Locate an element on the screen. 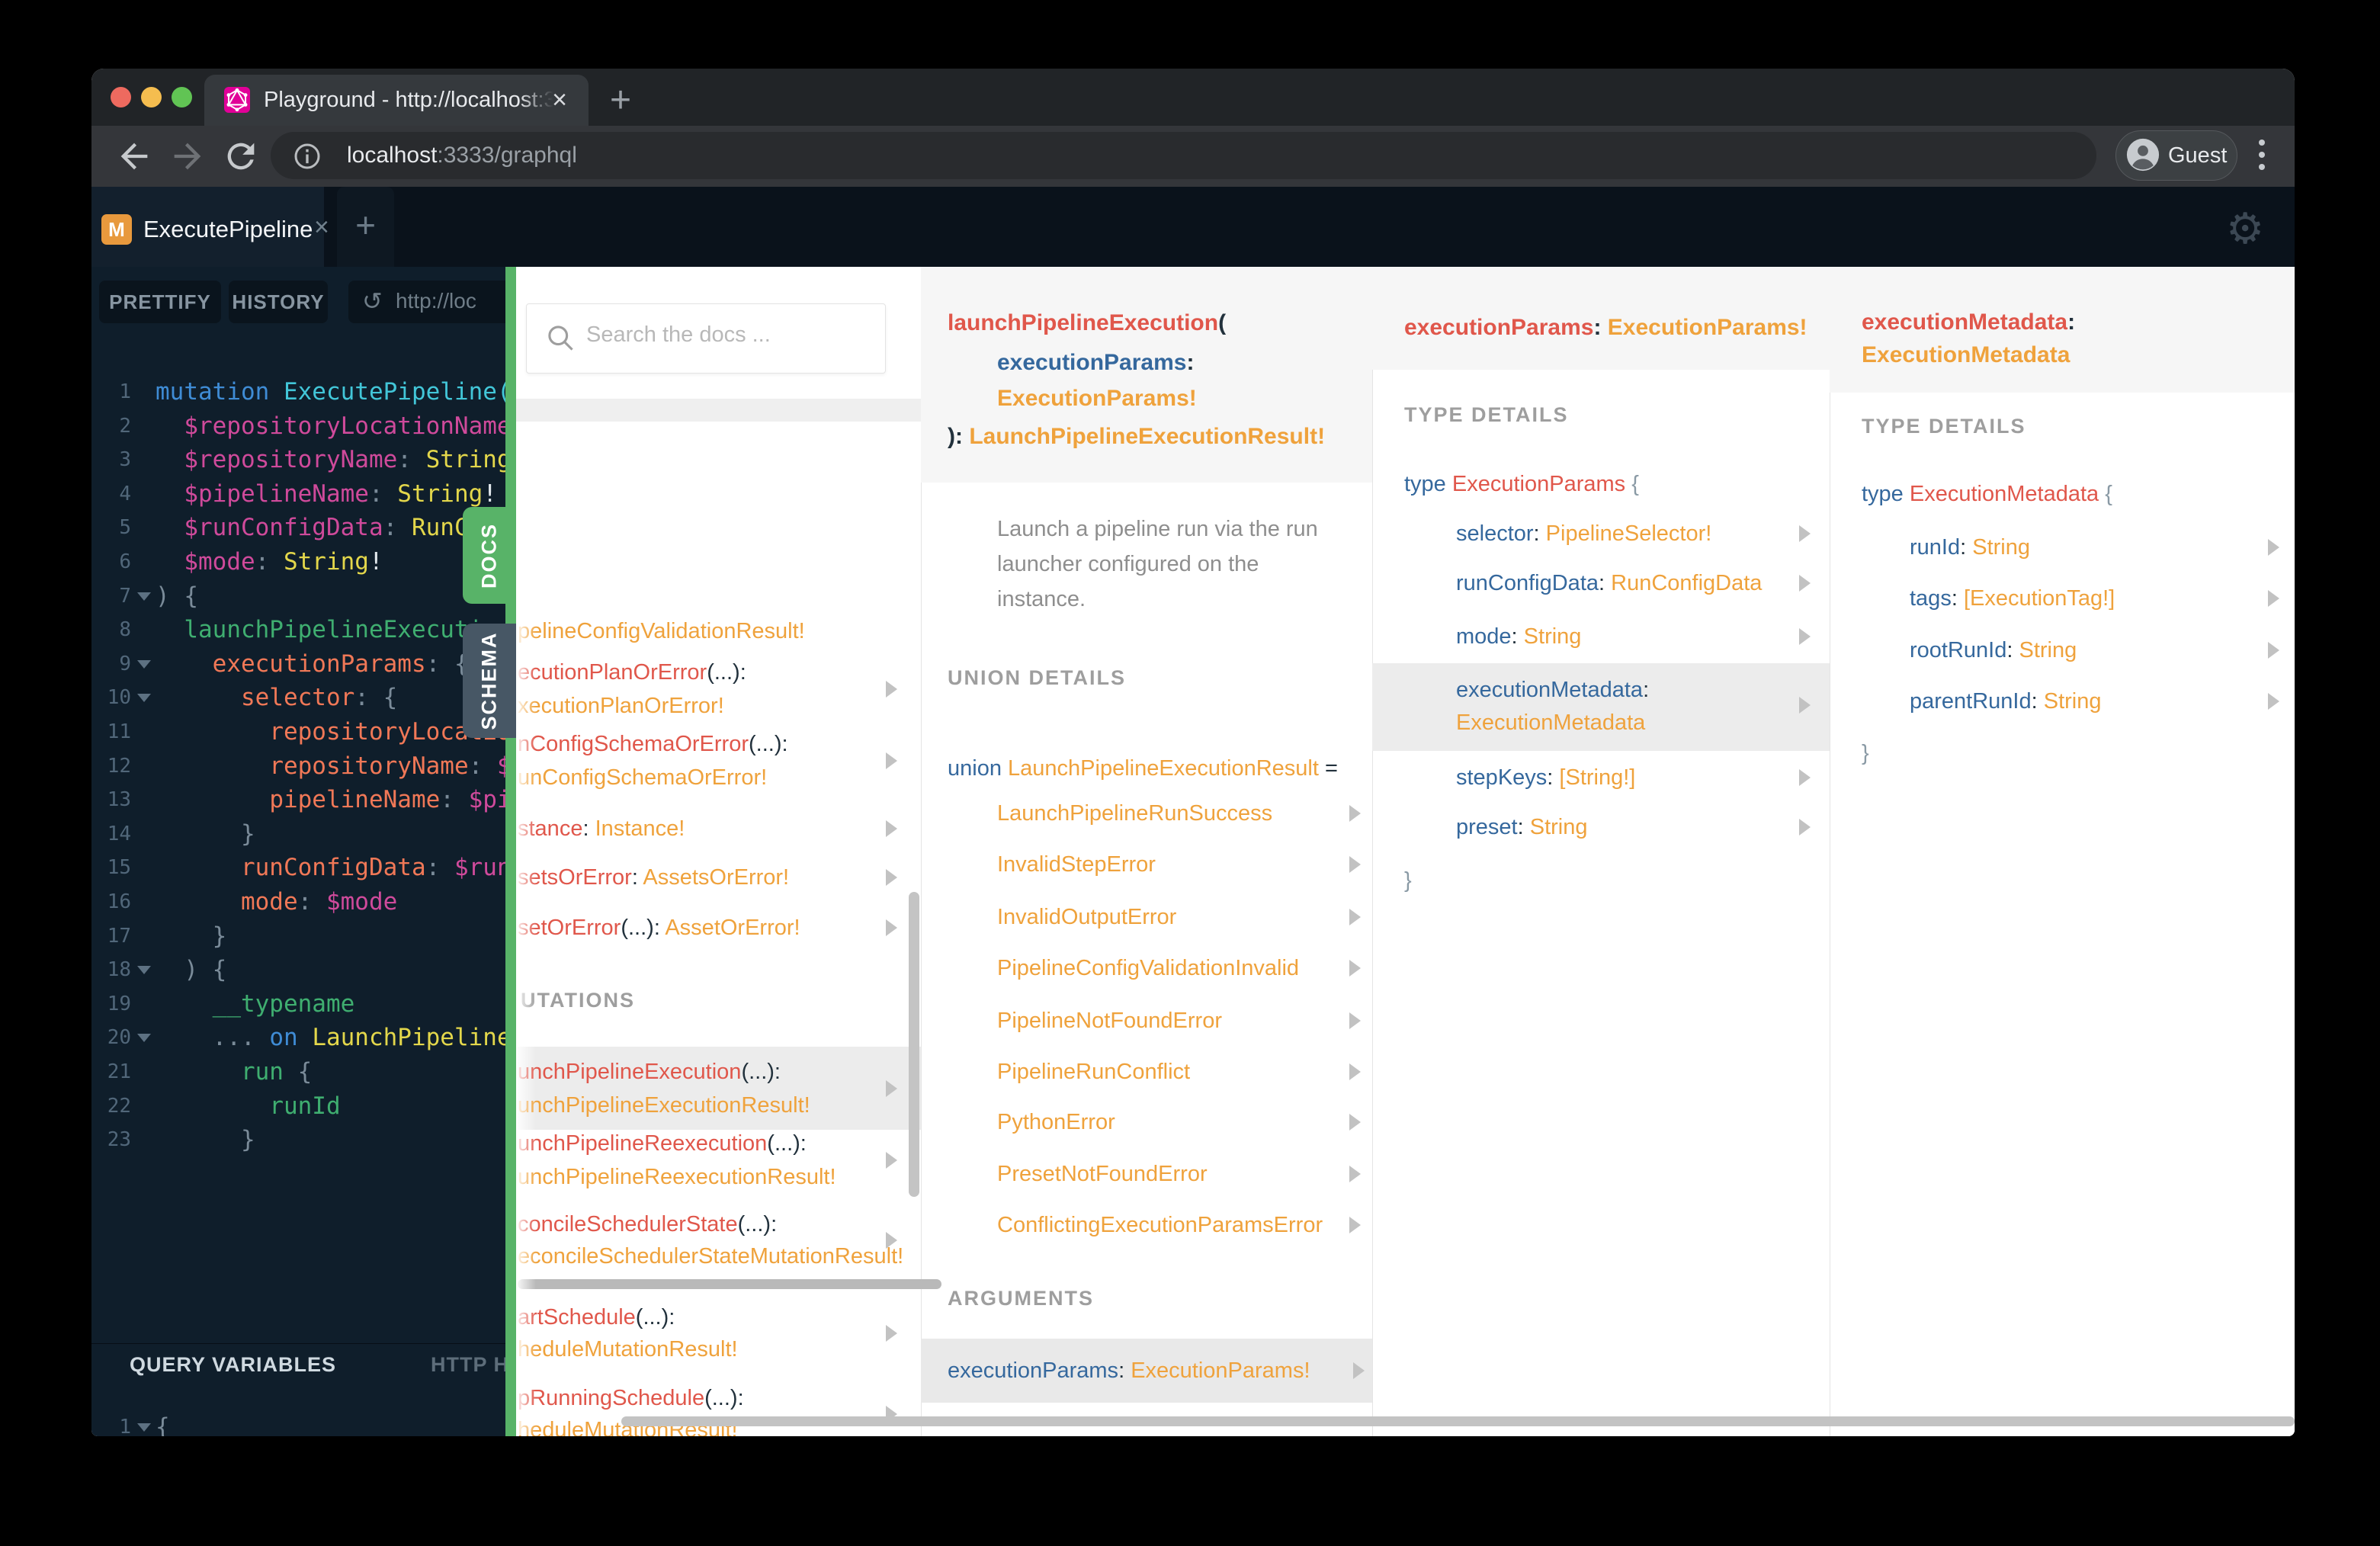 Image resolution: width=2380 pixels, height=1546 pixels. doc-entry: instance. is located at coordinates (1041, 599).